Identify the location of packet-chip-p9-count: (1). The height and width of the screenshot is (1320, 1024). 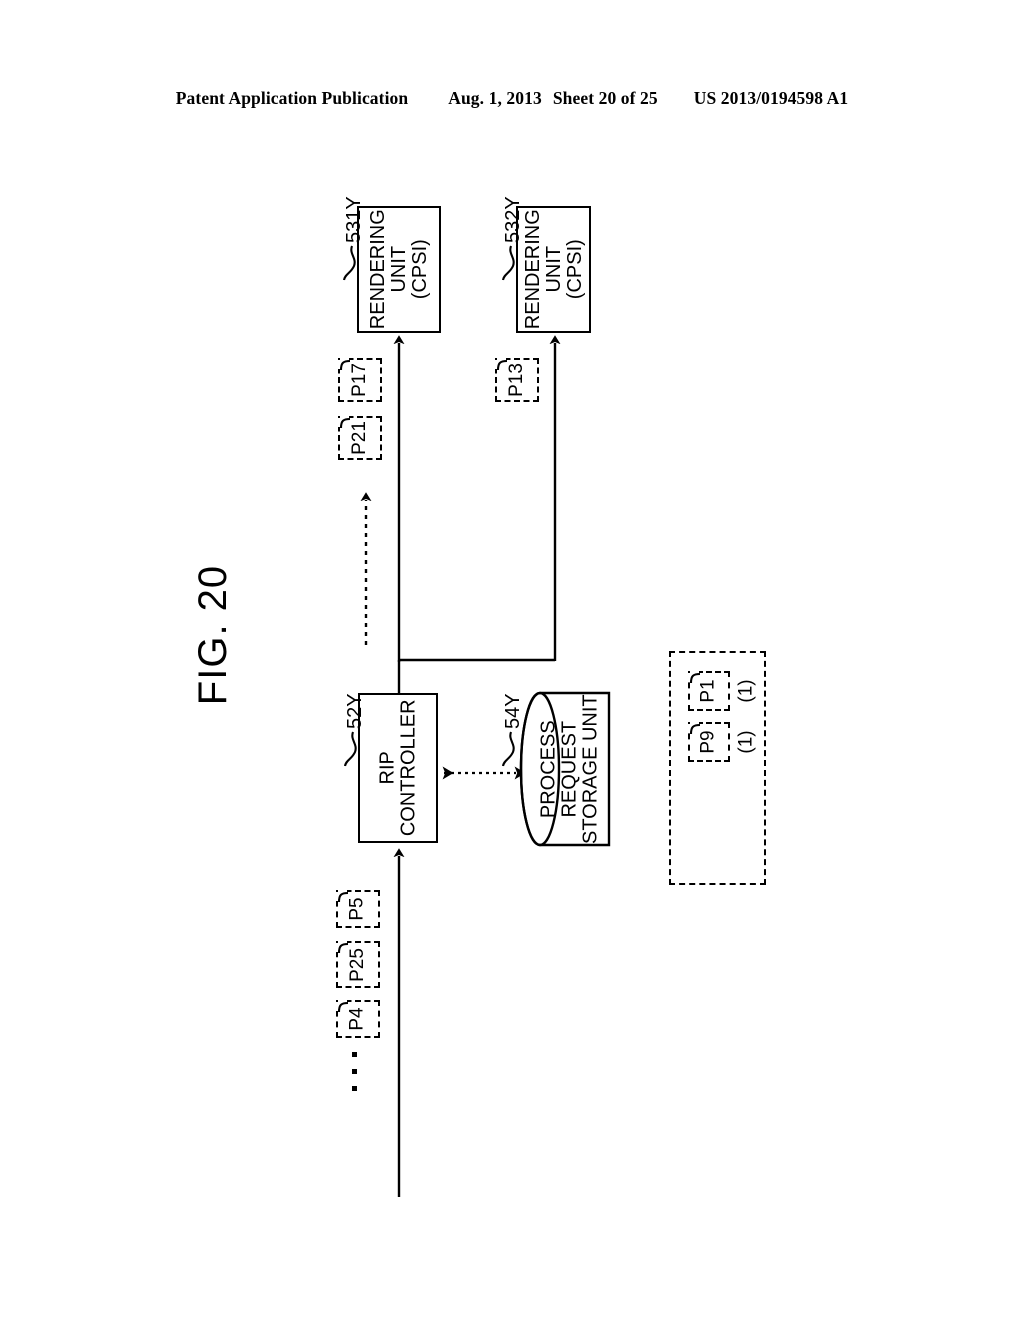
(746, 742).